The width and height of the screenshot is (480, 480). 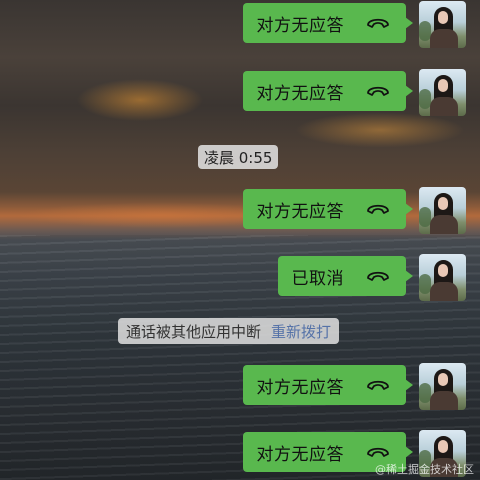 I want to click on watermark: @稀土掘金技术社区, so click(x=424, y=469).